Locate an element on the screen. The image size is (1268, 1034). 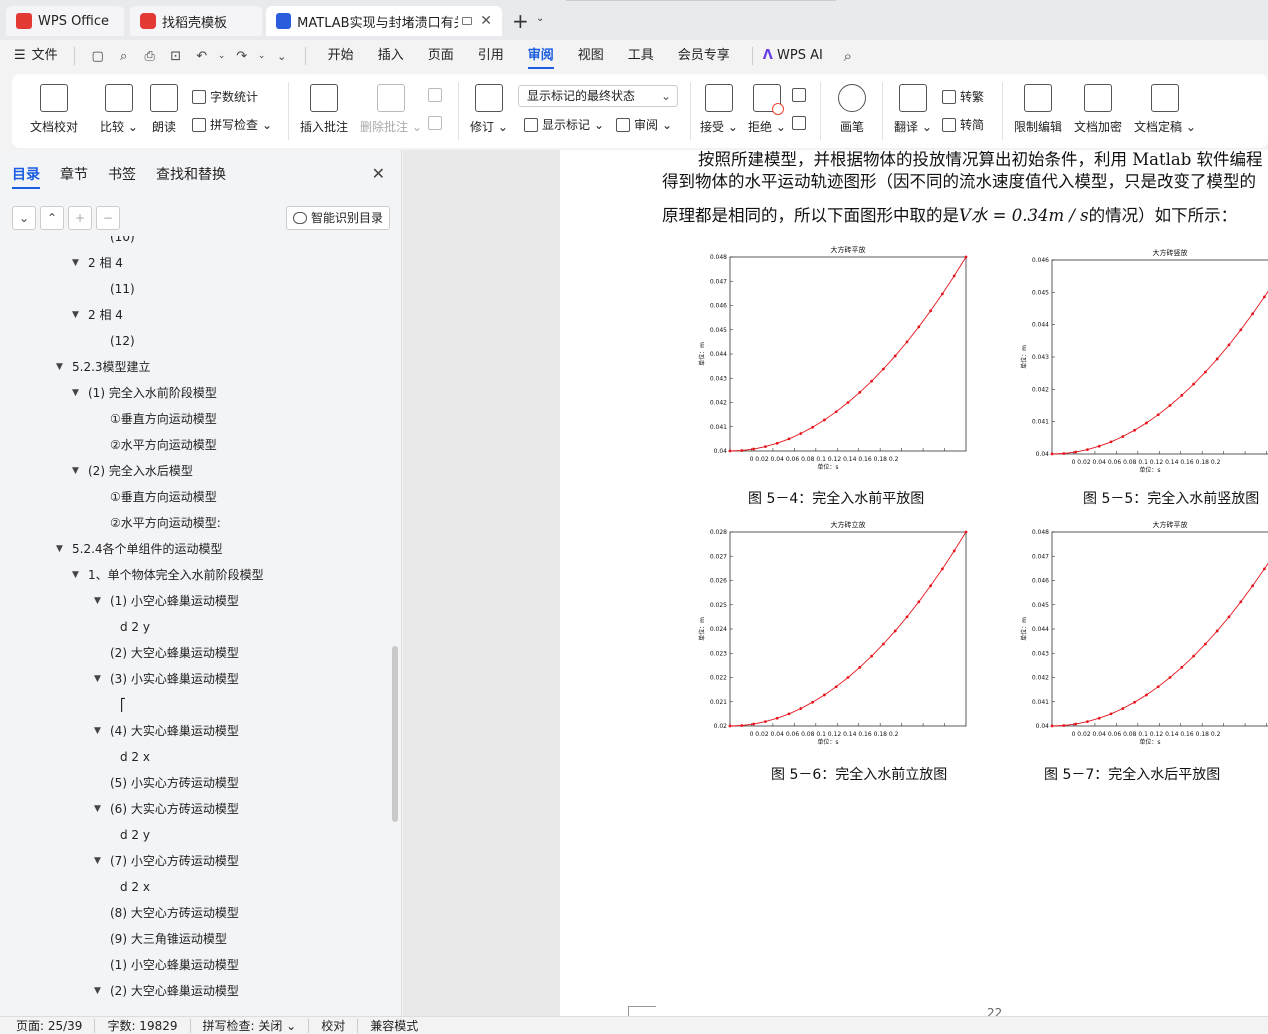
show-markup-button: 显示标记 ⌄ is located at coordinates (564, 124).